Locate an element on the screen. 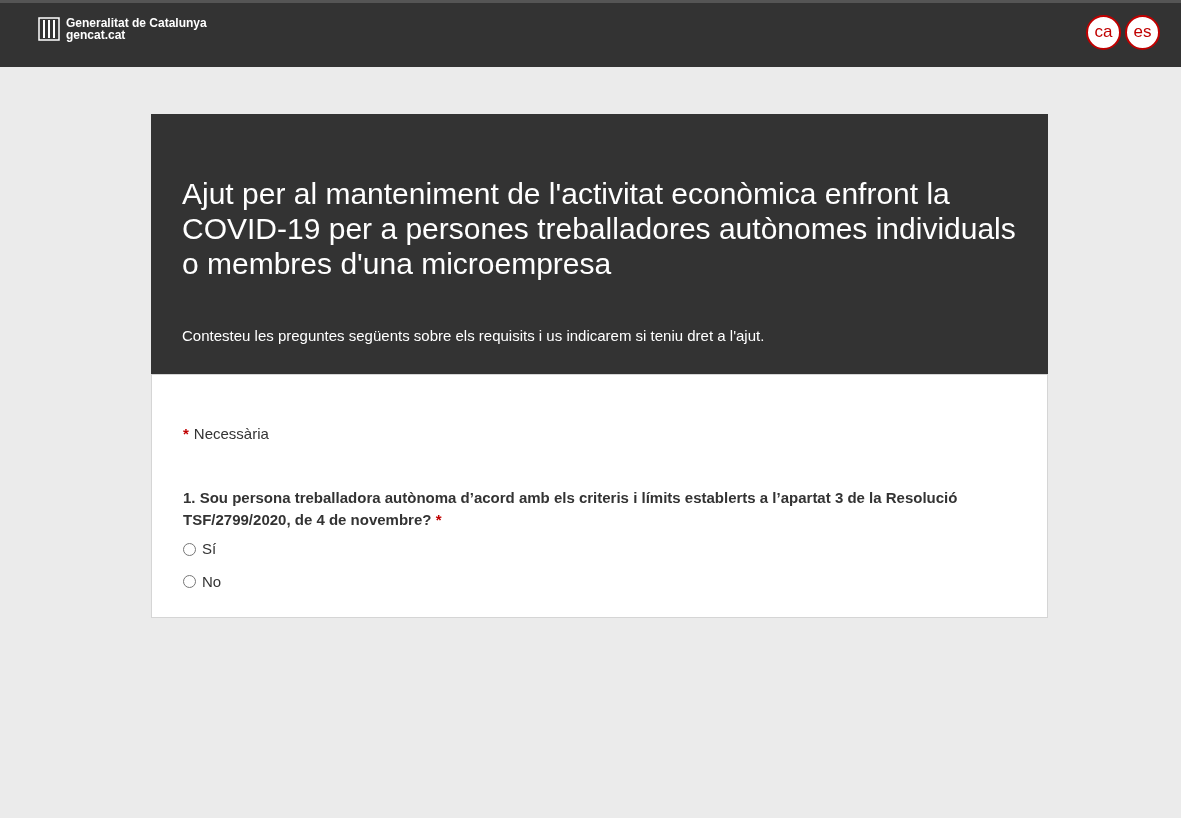  form-subtitle: Contesteu les preguntes següents sobre els requisits i us indicarem si teniu dret a l'ajut. is located at coordinates (474, 336).